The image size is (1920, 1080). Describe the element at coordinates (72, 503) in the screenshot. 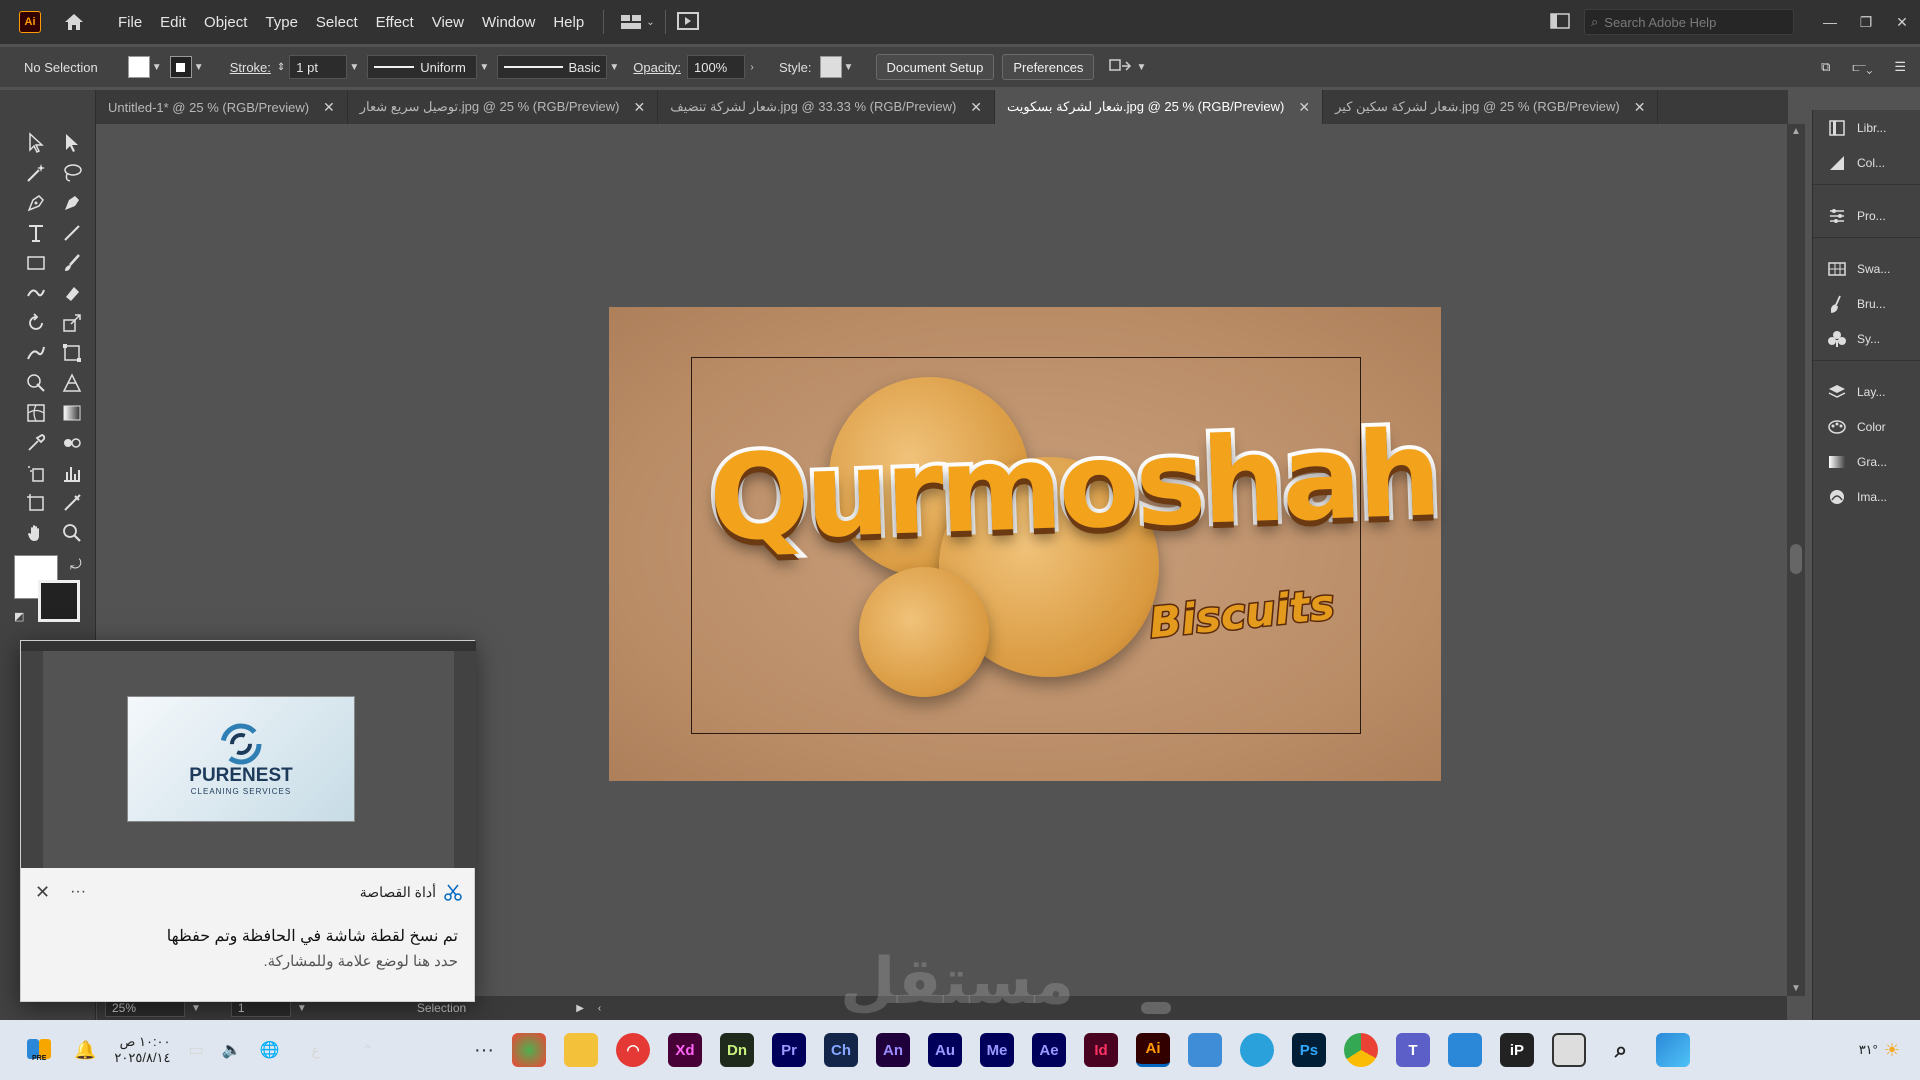

I see `slice-tool-icon` at that location.